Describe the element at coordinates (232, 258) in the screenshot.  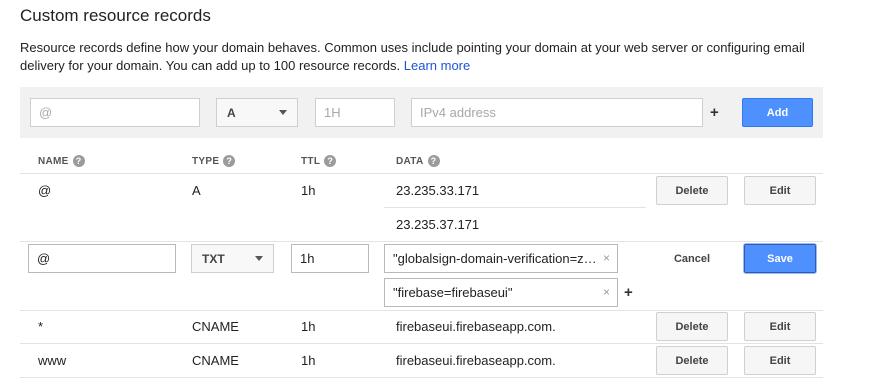
I see `edit-type-select: TXT` at that location.